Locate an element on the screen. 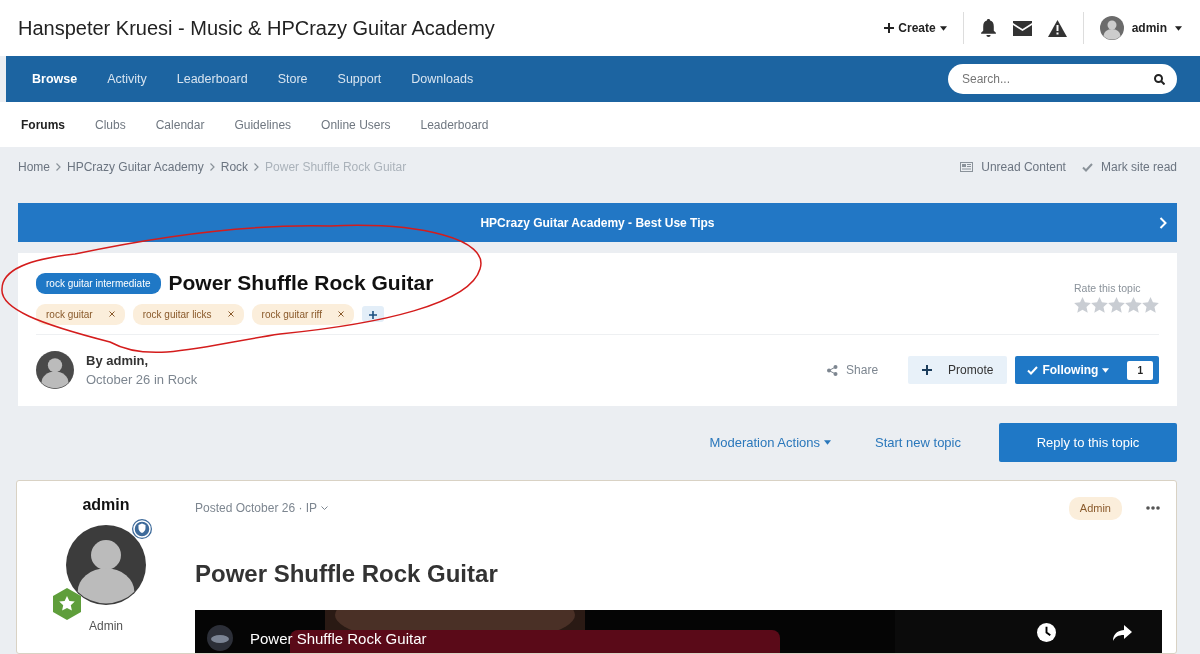  nav-tab: Forums is located at coordinates (43, 124).